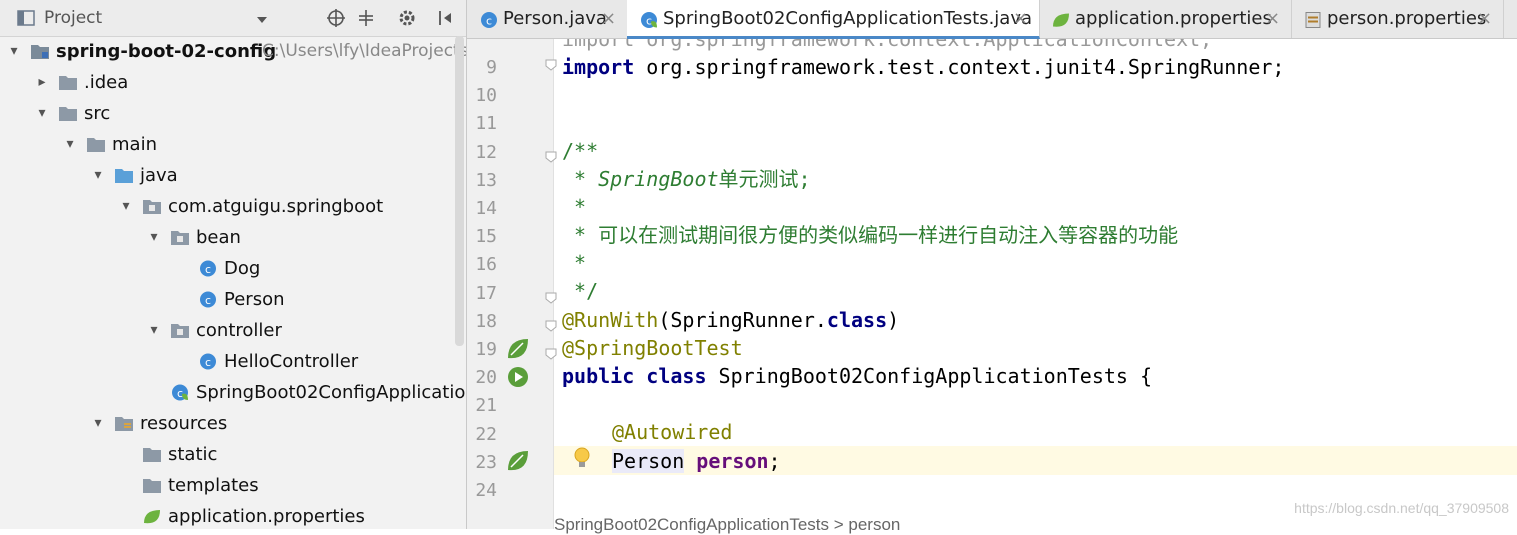  I want to click on spring-properties-icon, so click(1061, 20).